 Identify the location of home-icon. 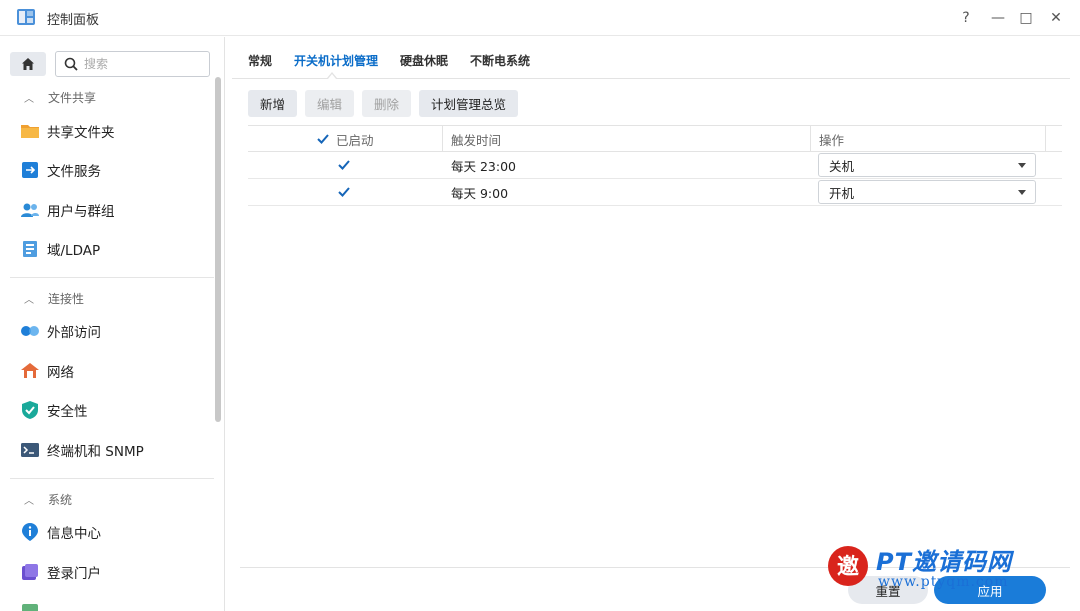
(28, 64).